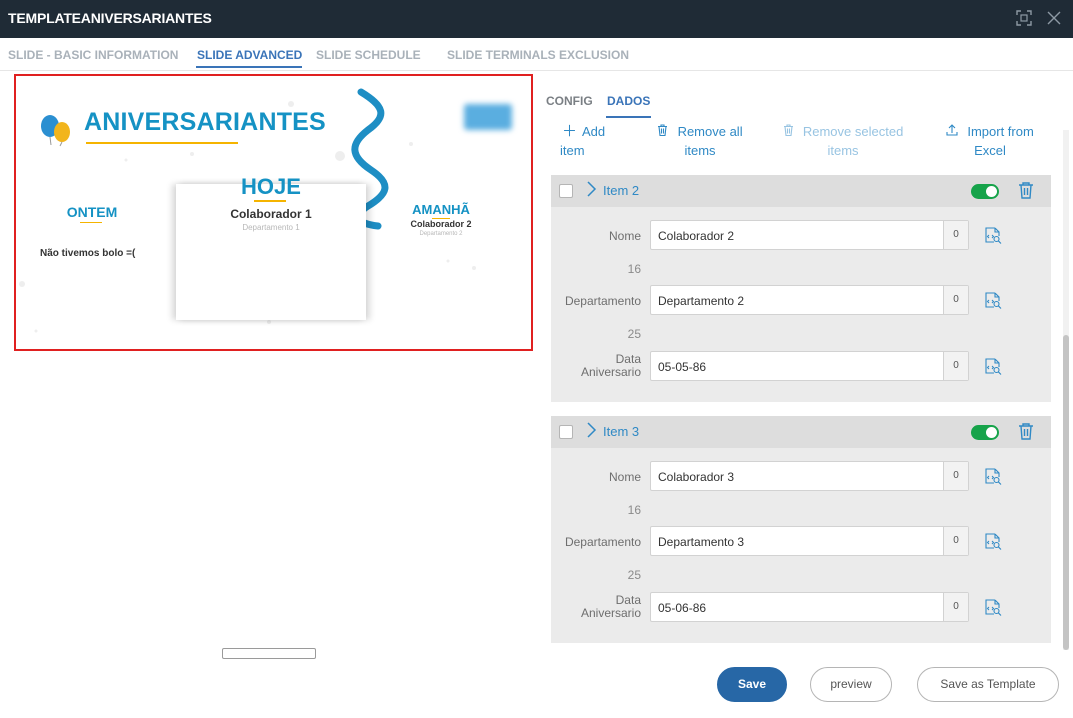 The width and height of the screenshot is (1073, 718). Describe the element at coordinates (851, 684) in the screenshot. I see `preview-button: preview` at that location.